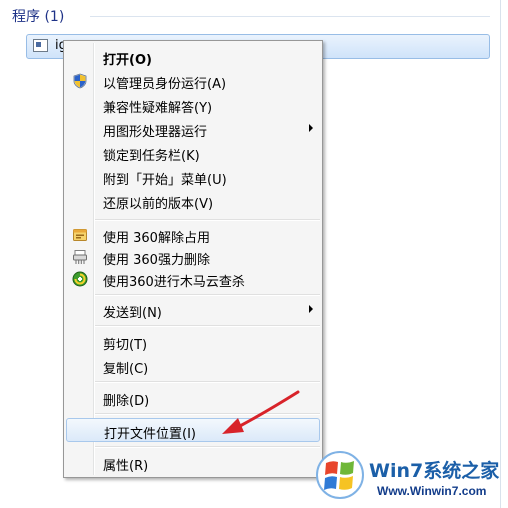 The image size is (508, 508). What do you see at coordinates (434, 471) in the screenshot?
I see `watermark-title: Win7系统之家` at bounding box center [434, 471].